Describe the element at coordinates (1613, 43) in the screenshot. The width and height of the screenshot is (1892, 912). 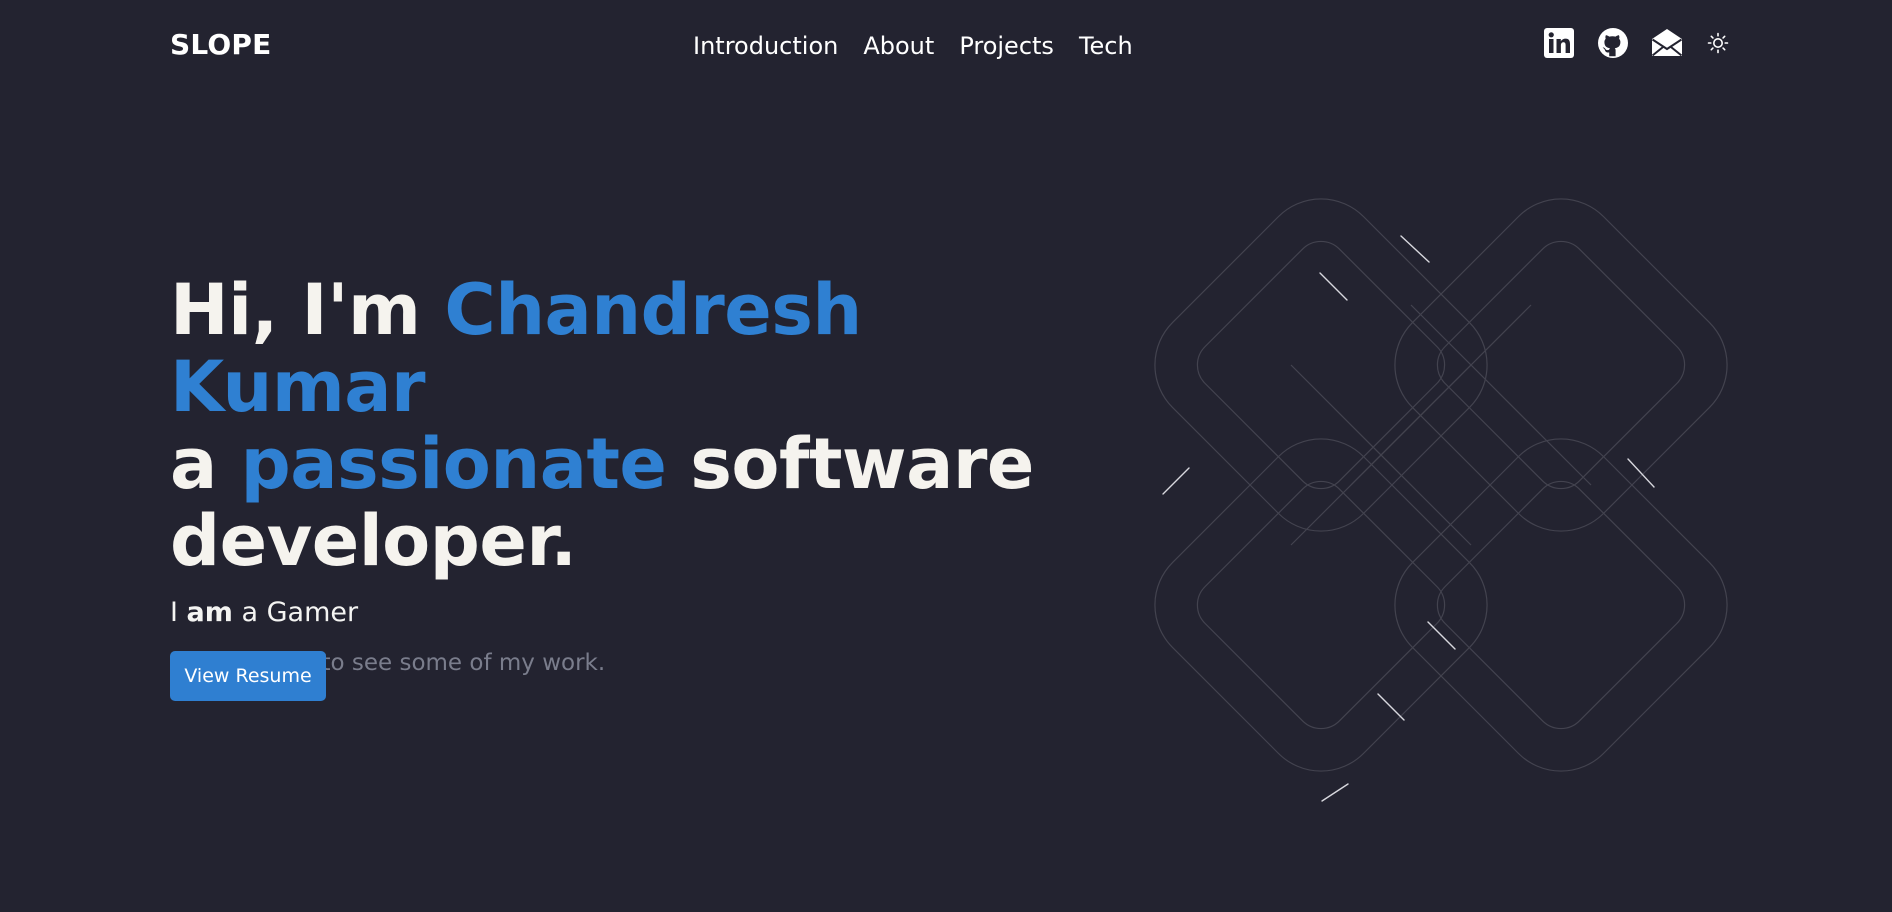
I see `github-icon` at that location.